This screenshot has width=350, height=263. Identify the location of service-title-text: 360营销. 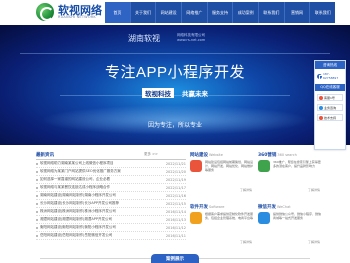
(267, 155).